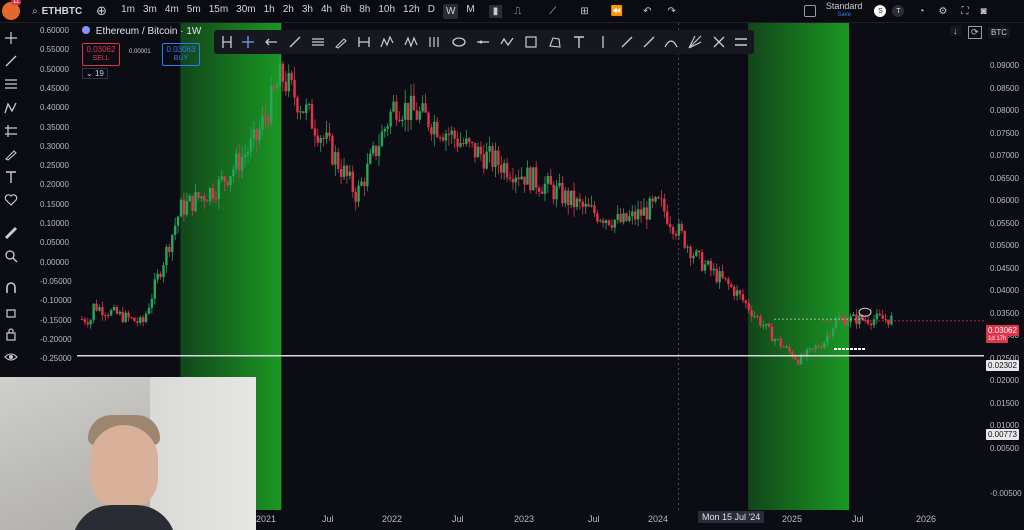  What do you see at coordinates (975, 32) in the screenshot?
I see `axis-auto-icon: ⟳` at bounding box center [975, 32].